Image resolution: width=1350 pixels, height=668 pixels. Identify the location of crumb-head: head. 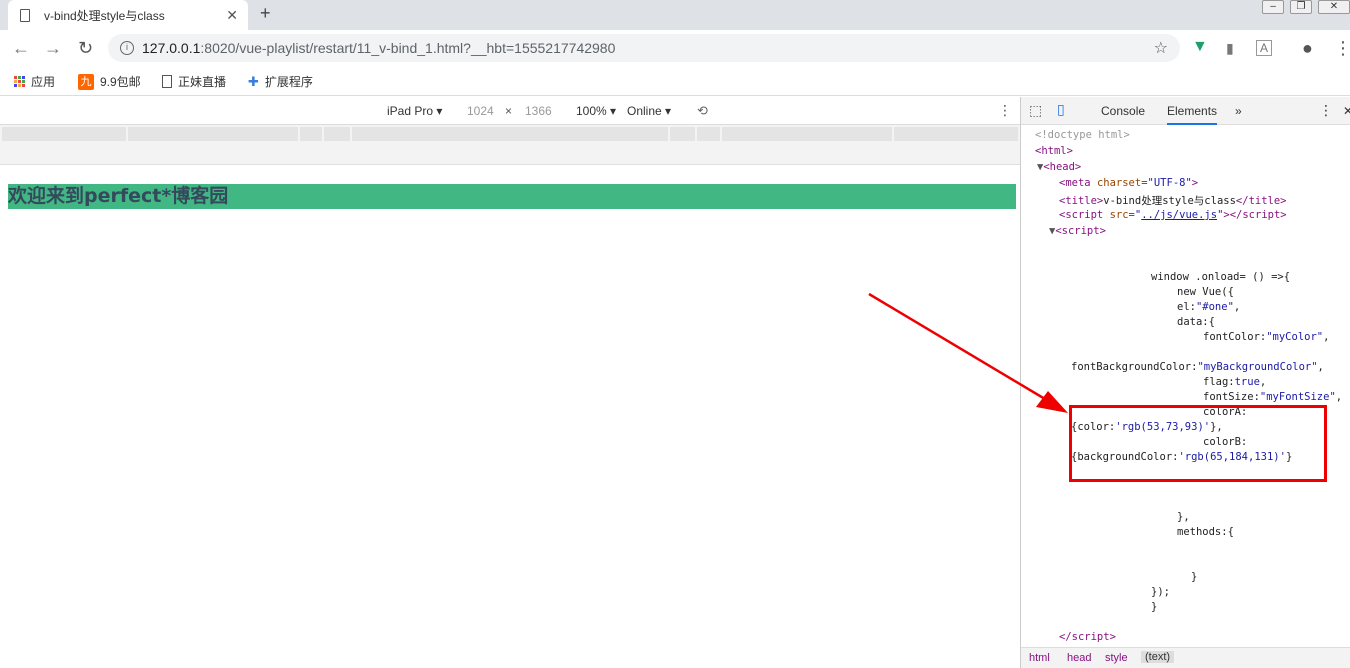
(1079, 658).